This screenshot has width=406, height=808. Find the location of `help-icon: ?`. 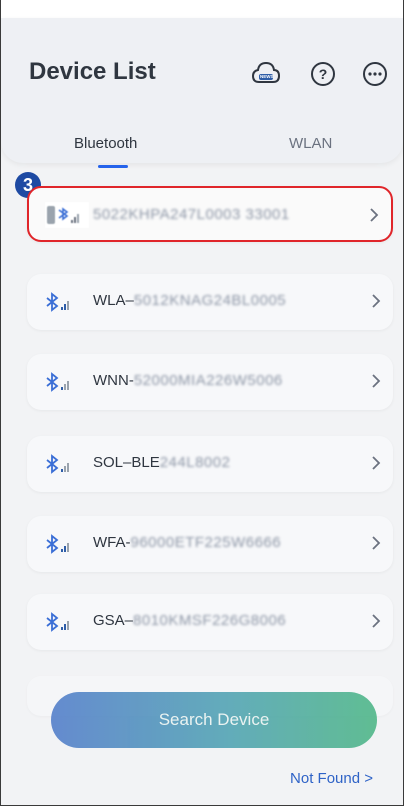

help-icon: ? is located at coordinates (323, 74).